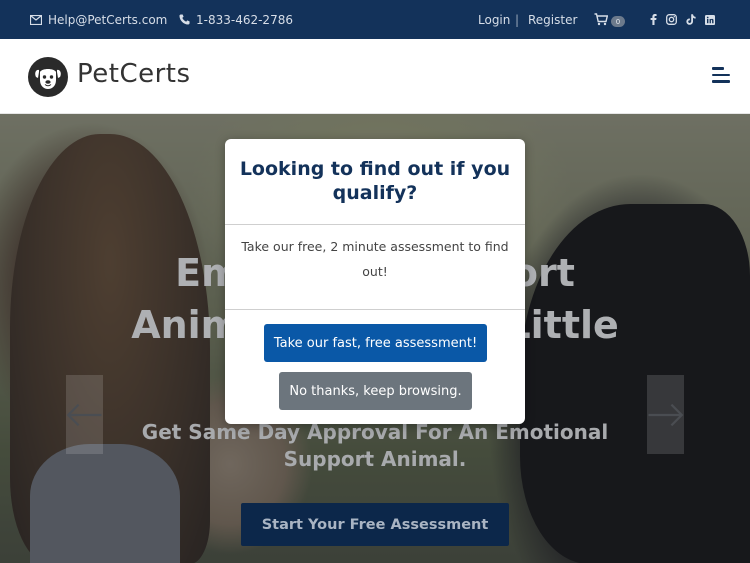  I want to click on phone-link: 1-833-462-2786, so click(236, 19).